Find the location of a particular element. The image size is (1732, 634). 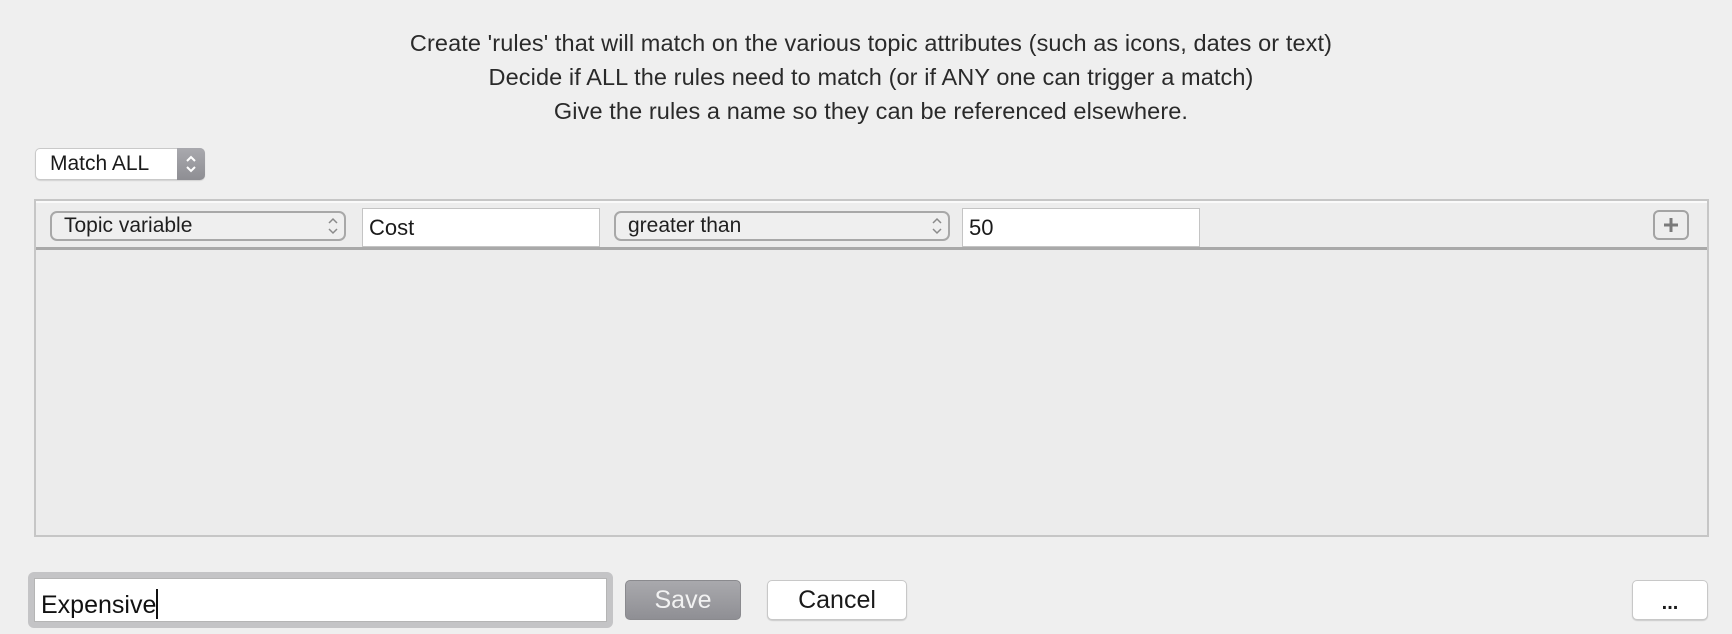

rule-row: Topic variable Cost greater than 50 is located at coordinates (871, 225).